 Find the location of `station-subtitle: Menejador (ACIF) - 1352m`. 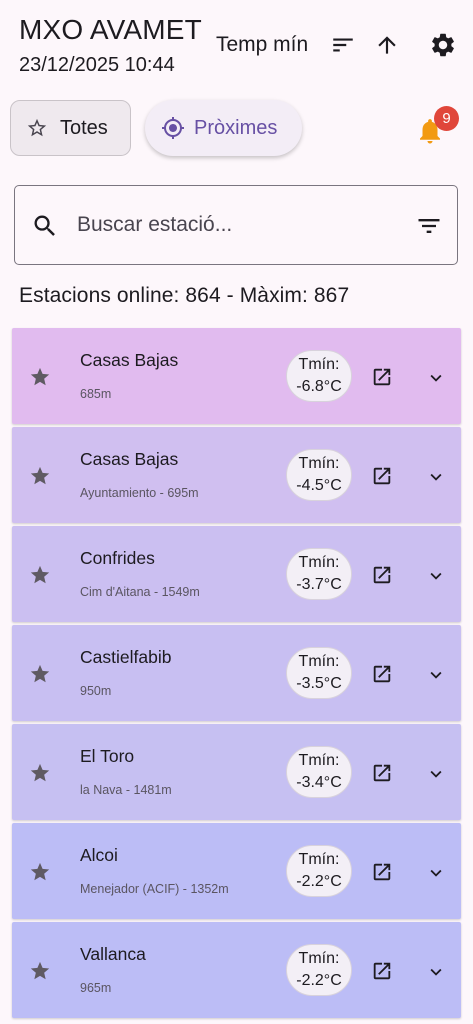

station-subtitle: Menejador (ACIF) - 1352m is located at coordinates (154, 889).